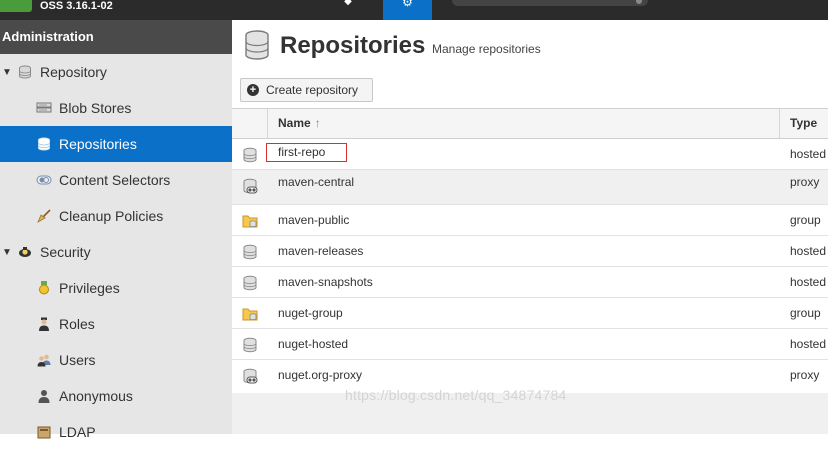 Image resolution: width=828 pixels, height=450 pixels. What do you see at coordinates (116, 72) in the screenshot?
I see `sidebar-group-repository: ▼ Repository` at bounding box center [116, 72].